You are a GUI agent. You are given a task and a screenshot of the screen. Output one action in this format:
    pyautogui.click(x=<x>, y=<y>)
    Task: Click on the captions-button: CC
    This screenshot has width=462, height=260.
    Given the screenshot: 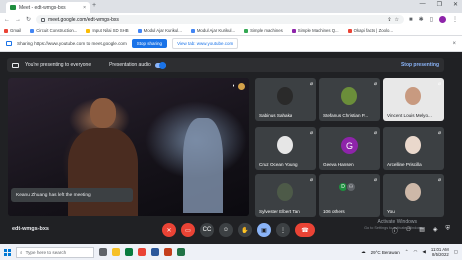 What is the action you would take?
    pyautogui.click(x=207, y=230)
    